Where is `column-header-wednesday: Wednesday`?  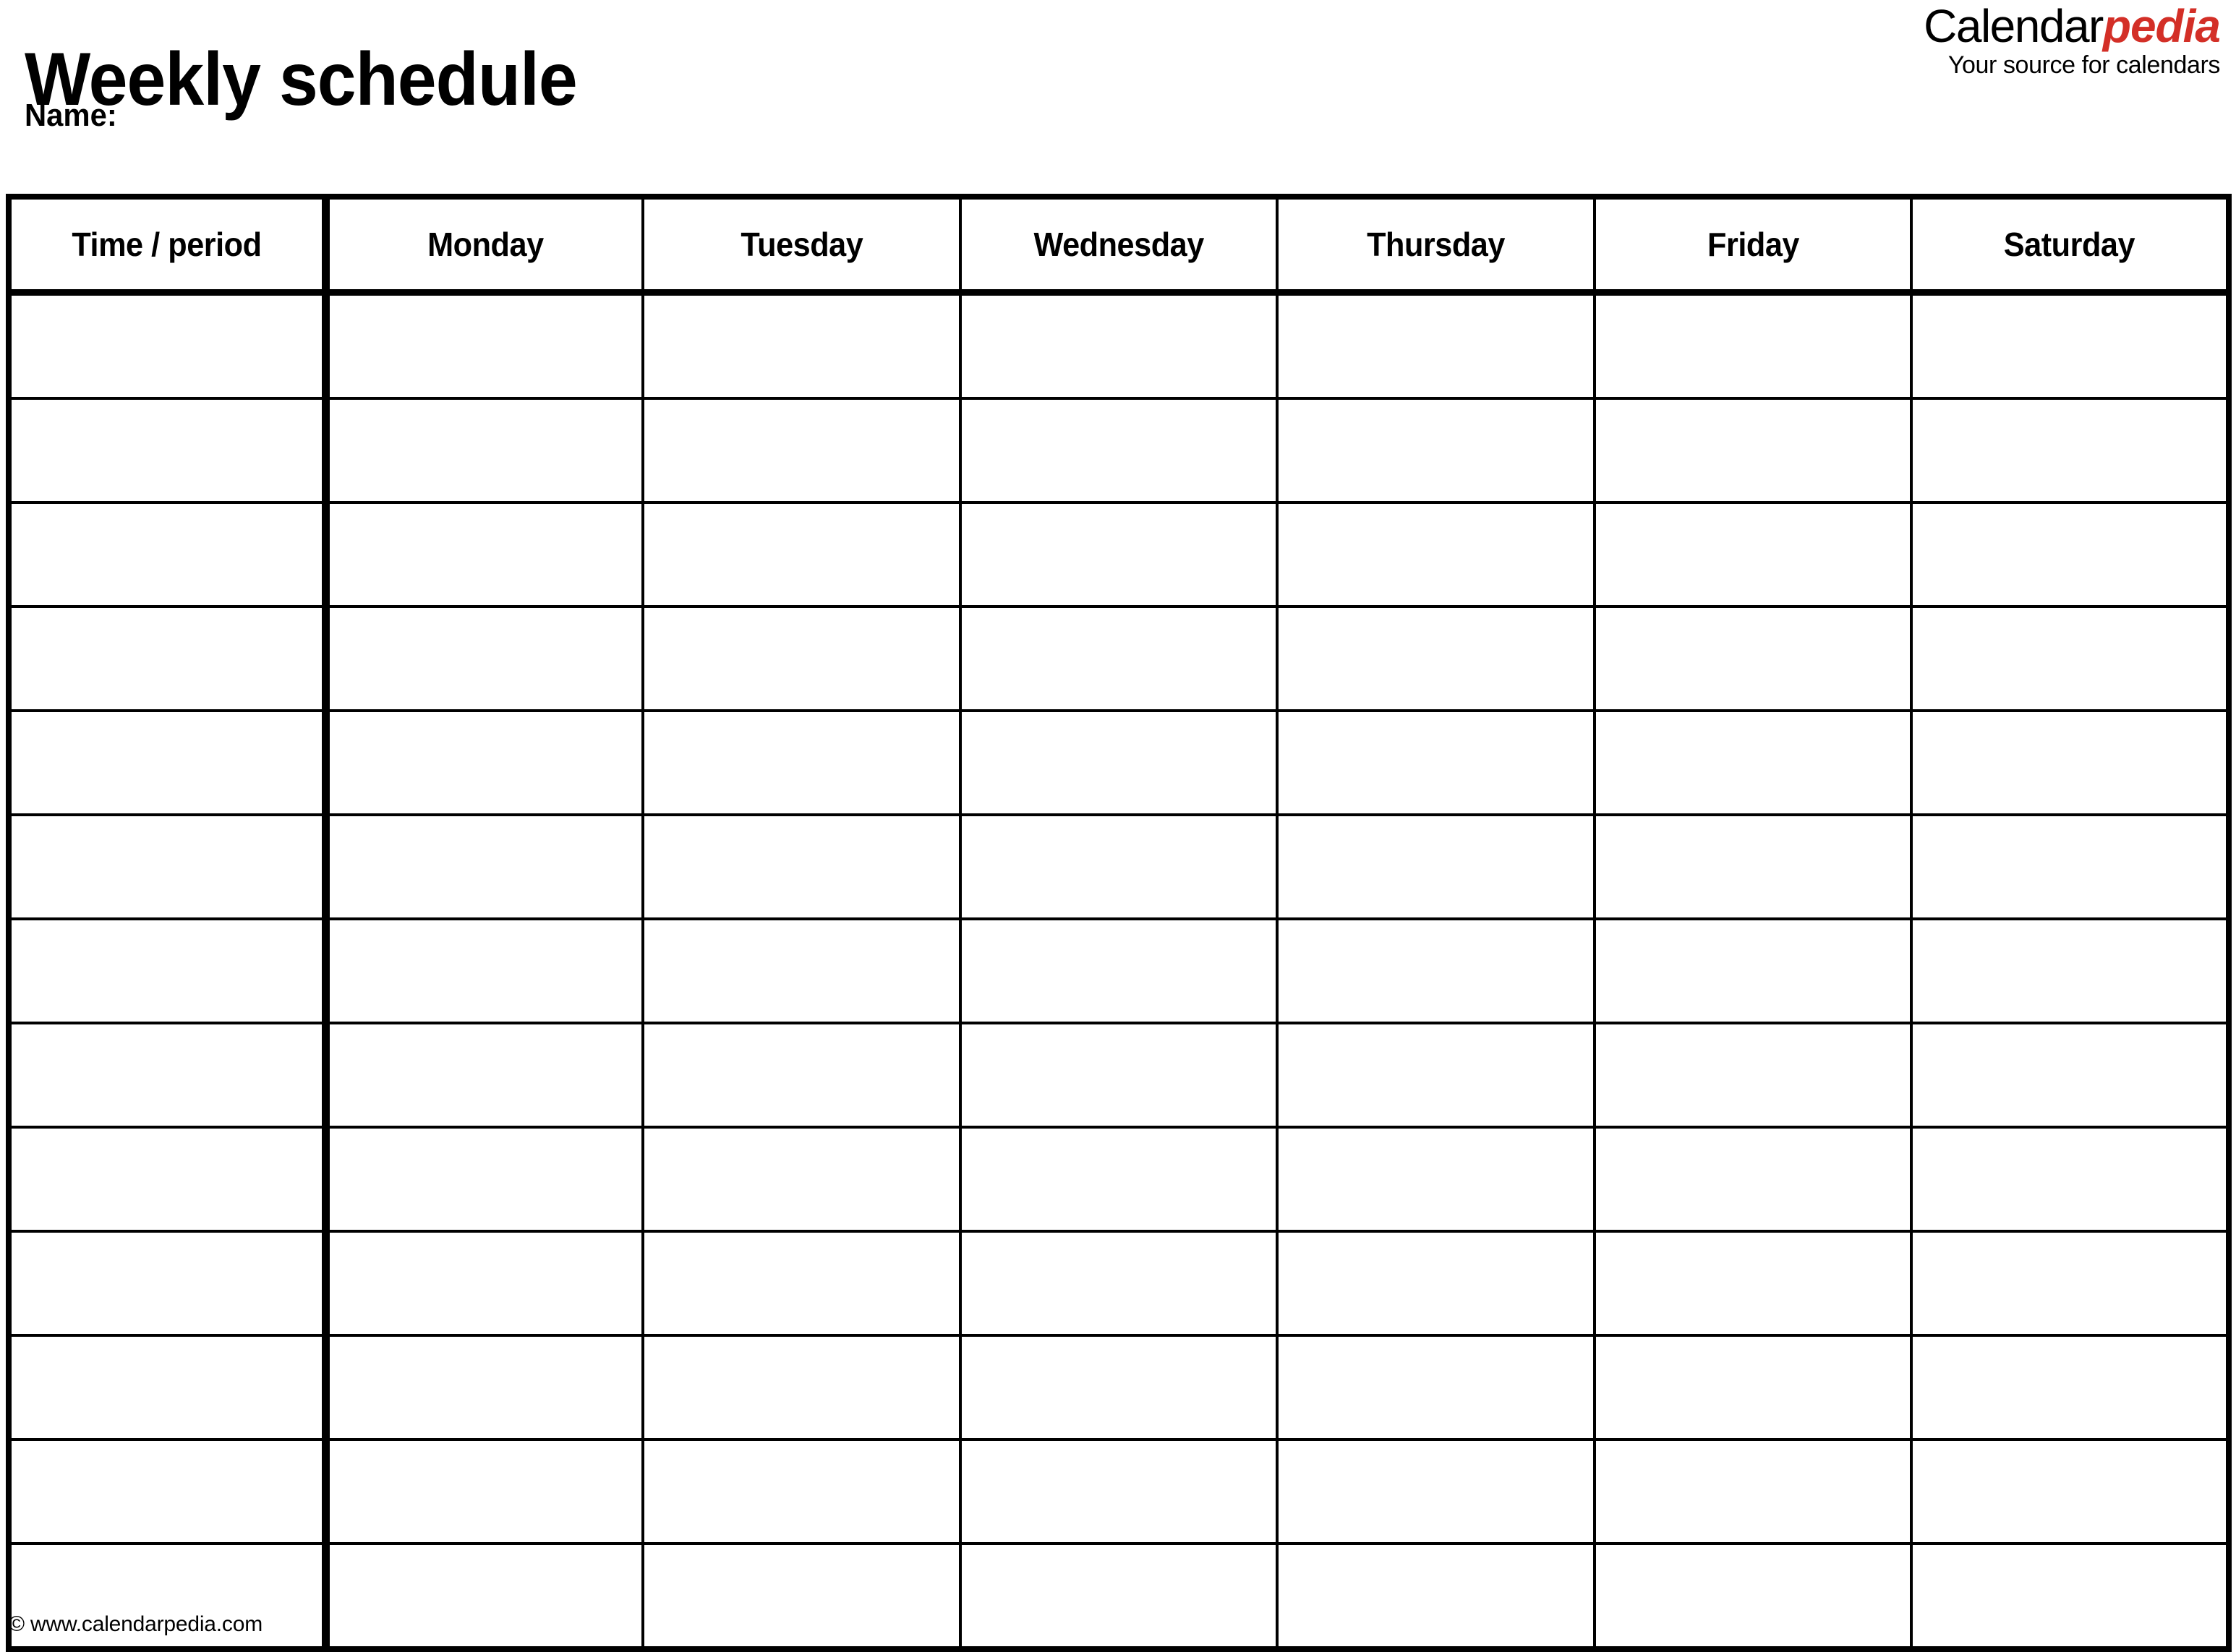 column-header-wednesday: Wednesday is located at coordinates (1119, 247).